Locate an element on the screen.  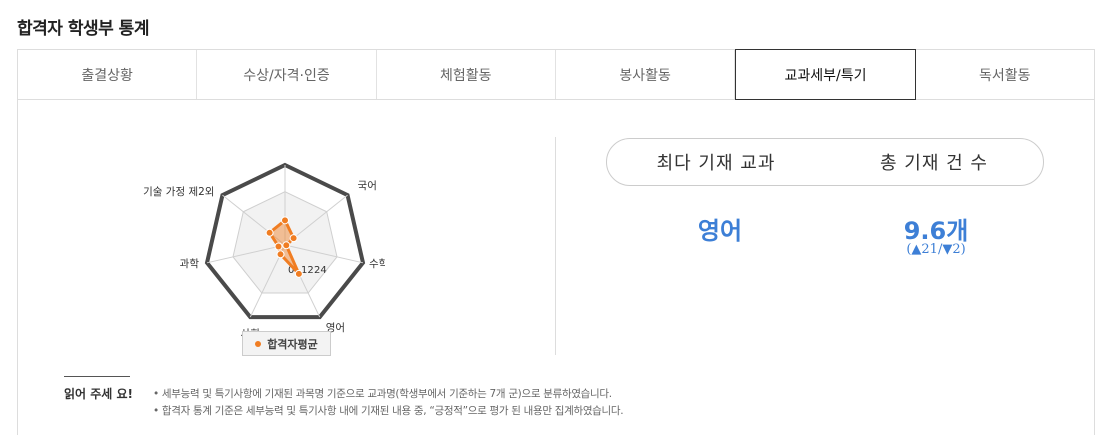
radar-chart: 01224체육 예술국어수학영어사회과학기술 가정 제2외 is located at coordinates (264, 251).